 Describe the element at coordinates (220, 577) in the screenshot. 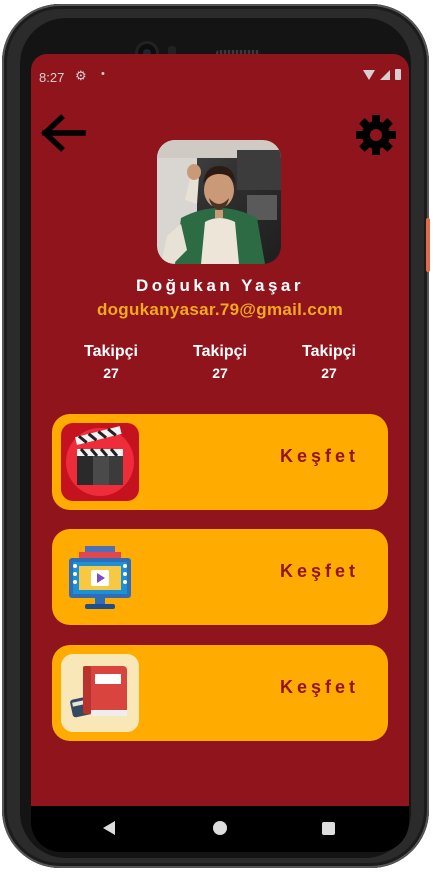

I see `explore-tv-card: Keşfet` at that location.